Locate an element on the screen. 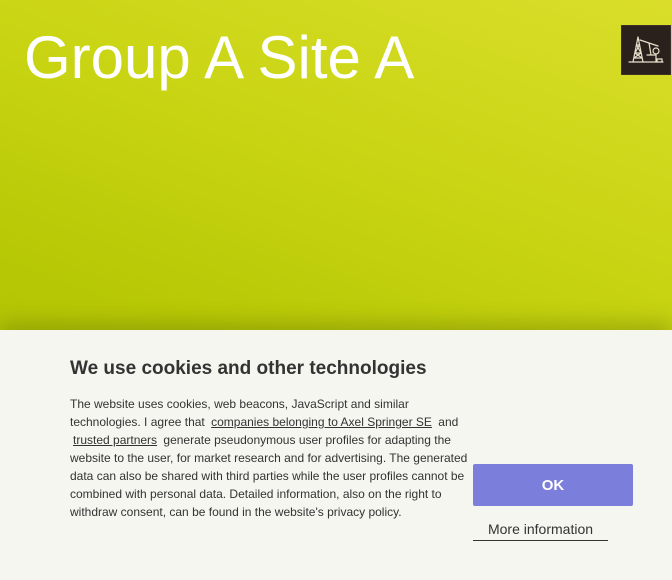 The height and width of the screenshot is (580, 672). more-information-link: More information is located at coordinates (540, 529).